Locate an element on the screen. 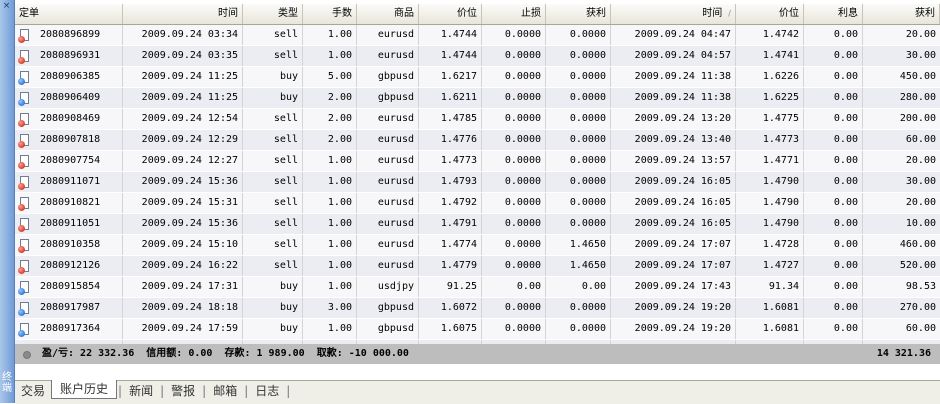 Image resolution: width=940 pixels, height=404 pixels. cell-open-time: 2009.09.24 03:34 is located at coordinates (183, 35).